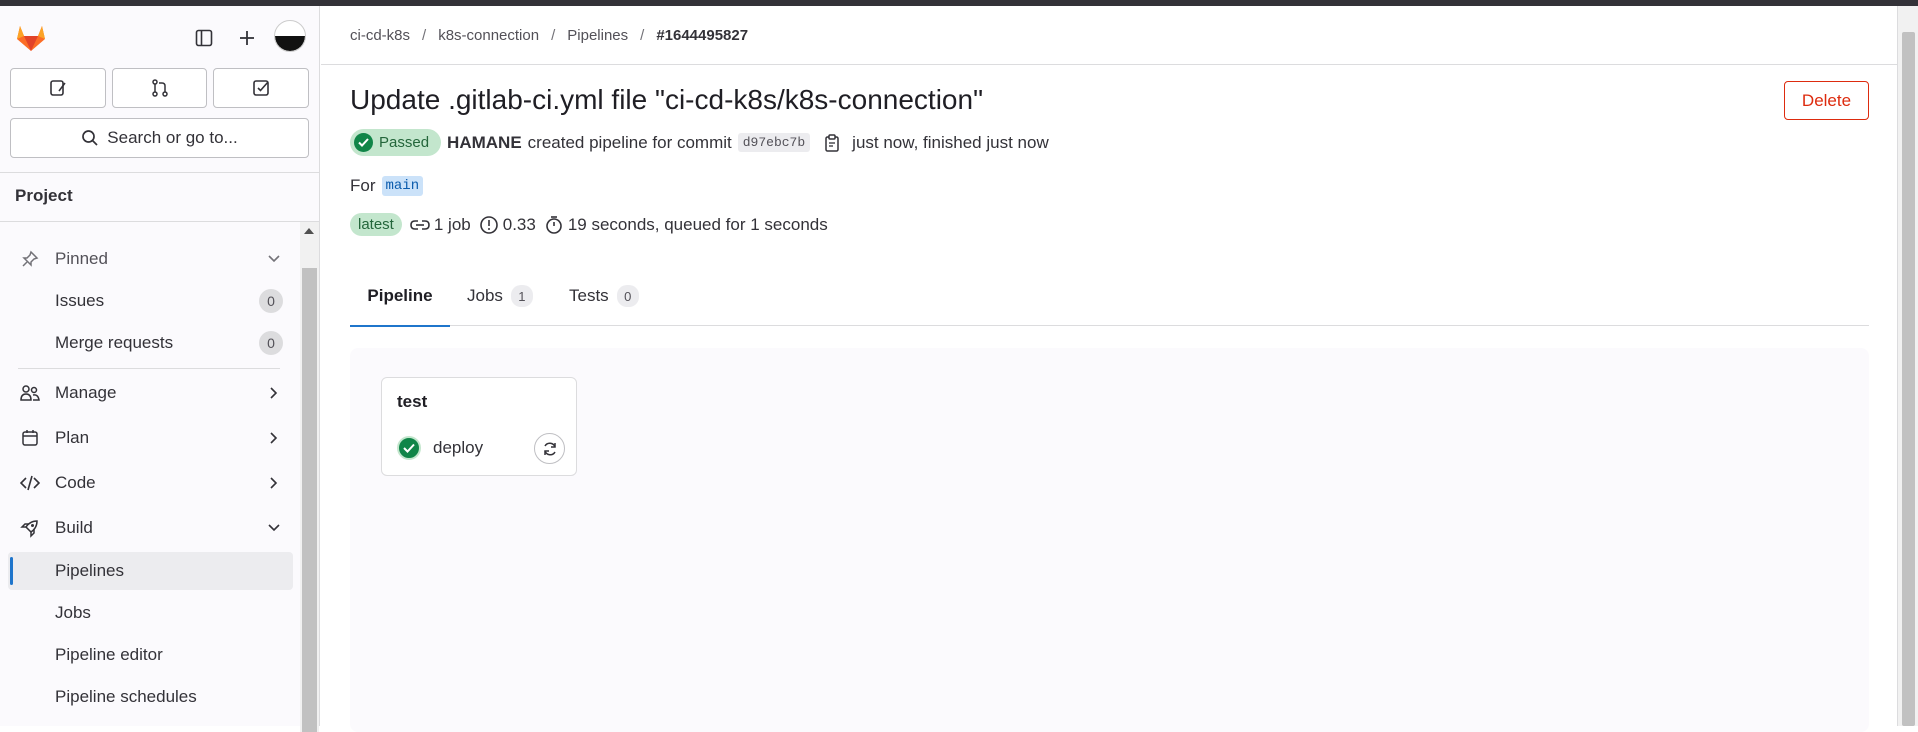 This screenshot has width=1918, height=732. What do you see at coordinates (1109, 296) in the screenshot?
I see `pipeline-tabs: Pipeline Jobs 1 Tests 0` at bounding box center [1109, 296].